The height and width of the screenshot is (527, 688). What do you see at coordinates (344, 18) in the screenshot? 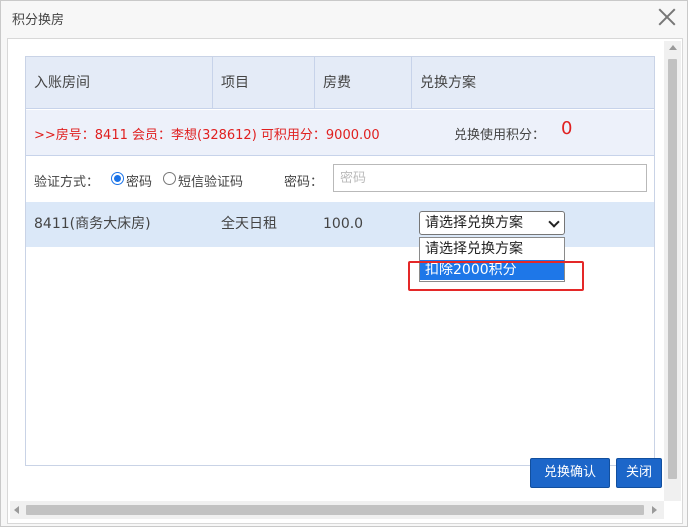
I see `dialog-titlebar: 积分换房` at bounding box center [344, 18].